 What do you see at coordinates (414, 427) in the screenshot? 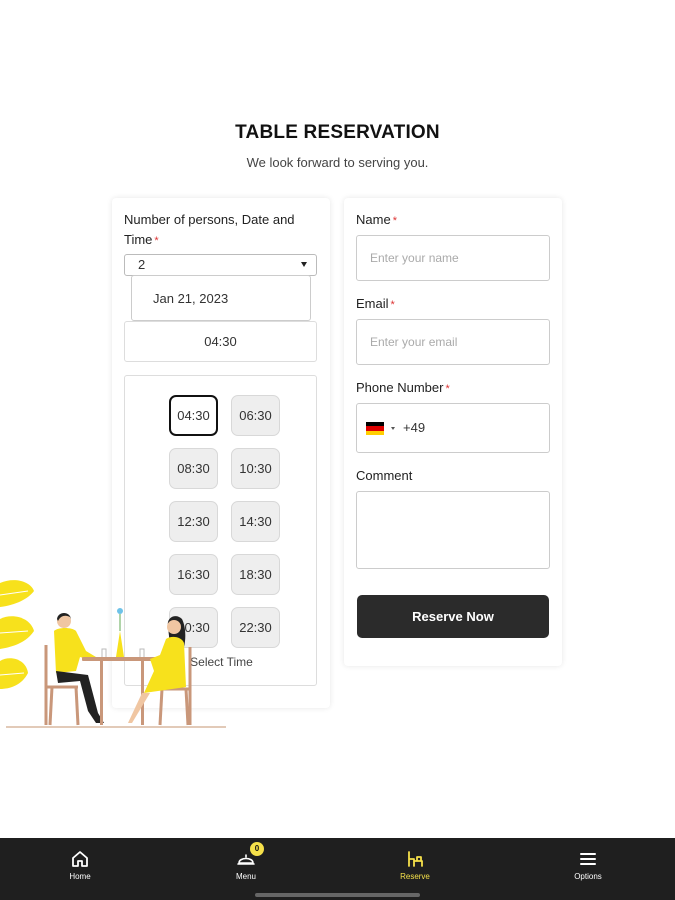
I see `phone-country-code: +49` at bounding box center [414, 427].